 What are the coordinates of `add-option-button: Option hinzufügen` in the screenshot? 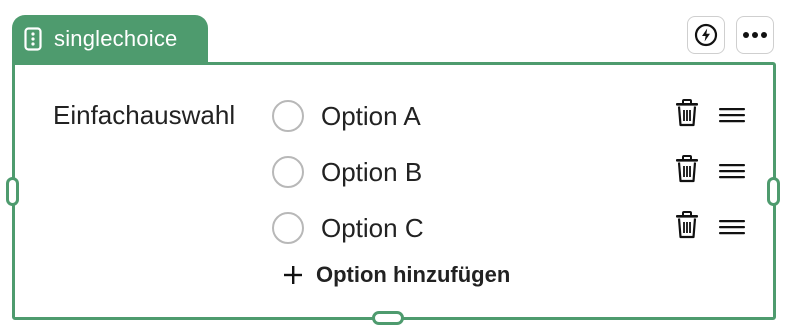 It's located at (396, 275).